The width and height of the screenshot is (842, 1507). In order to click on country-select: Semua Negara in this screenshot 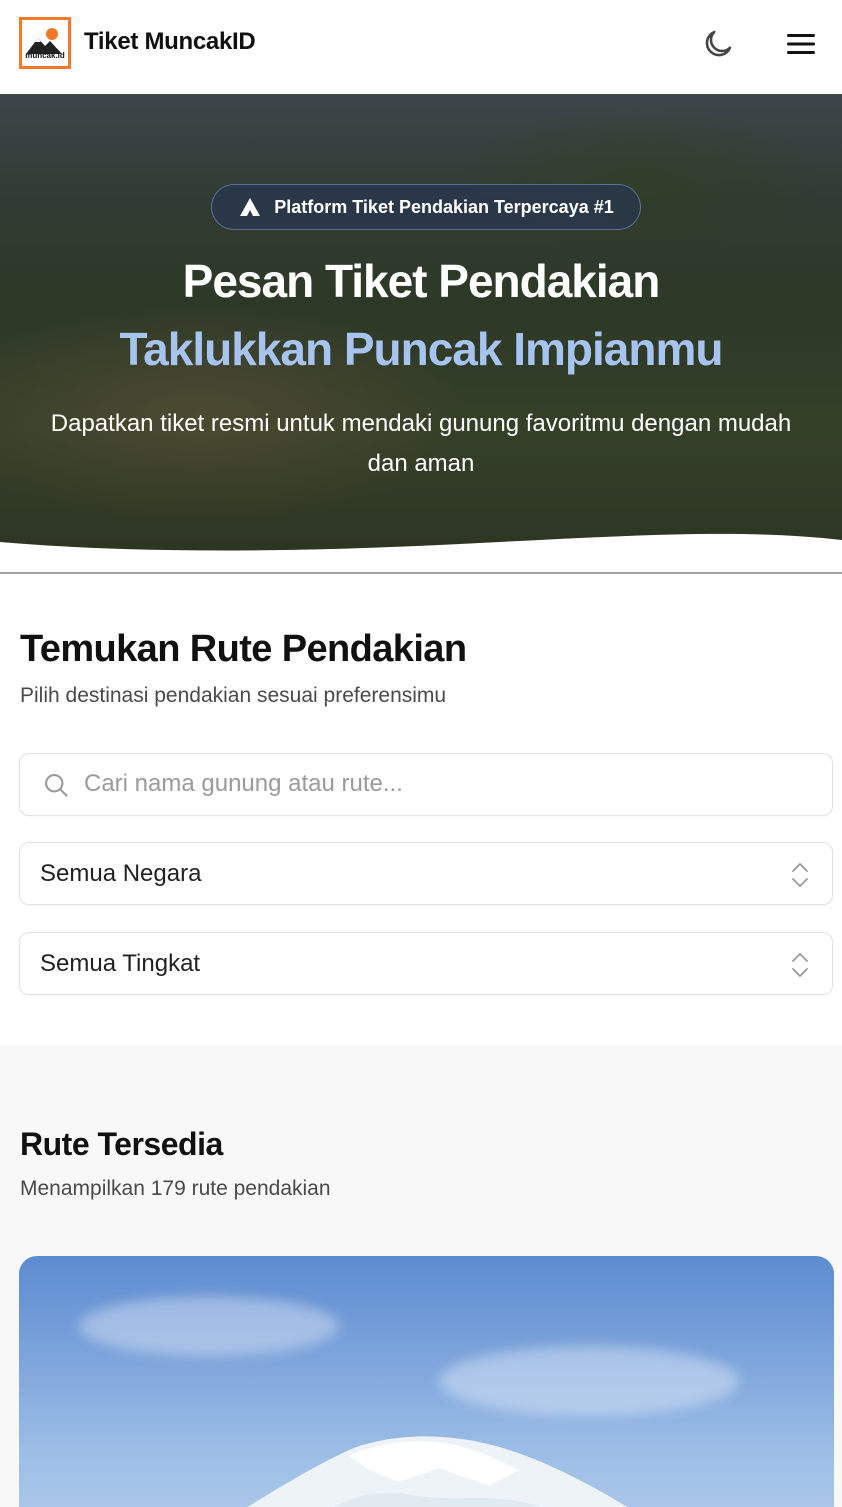, I will do `click(426, 873)`.